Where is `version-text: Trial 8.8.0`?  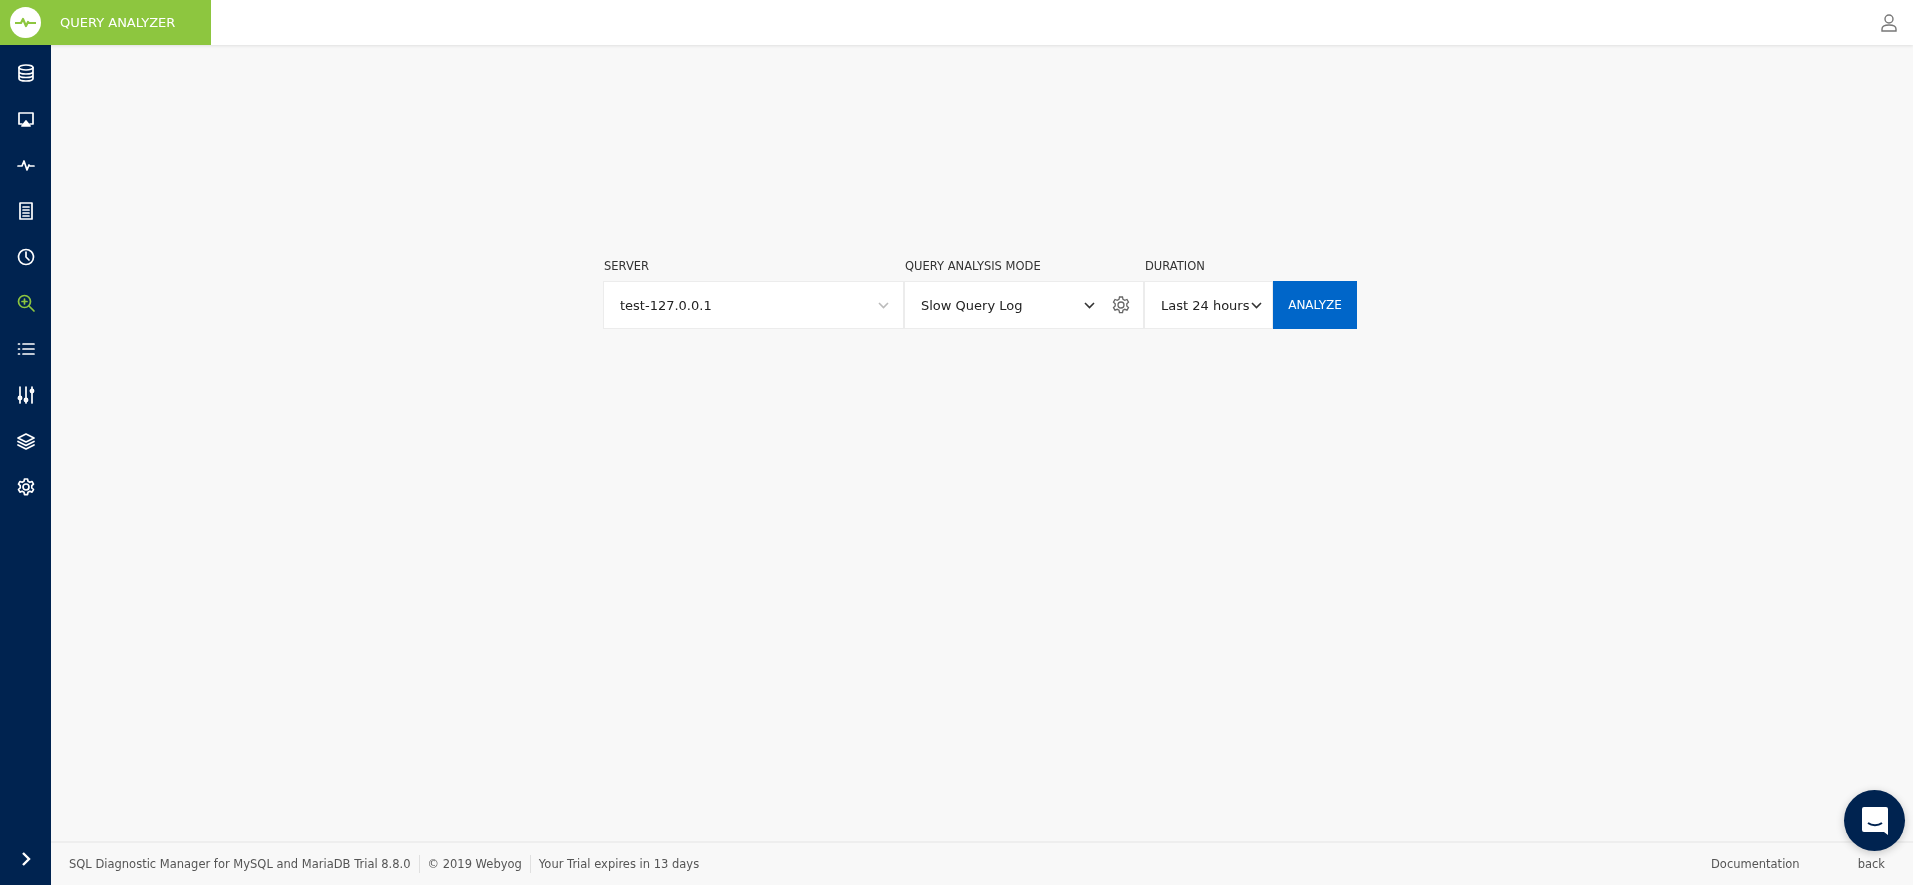
version-text: Trial 8.8.0 is located at coordinates (382, 864).